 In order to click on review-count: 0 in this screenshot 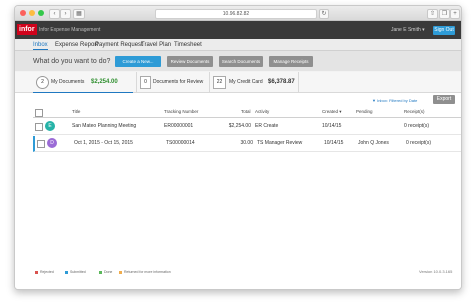, I will do `click(145, 82)`.